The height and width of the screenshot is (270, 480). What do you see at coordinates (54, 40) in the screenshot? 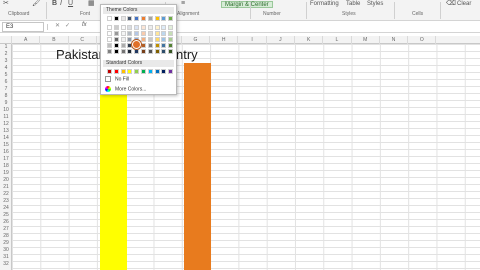
I see `column-header-b: B` at bounding box center [54, 40].